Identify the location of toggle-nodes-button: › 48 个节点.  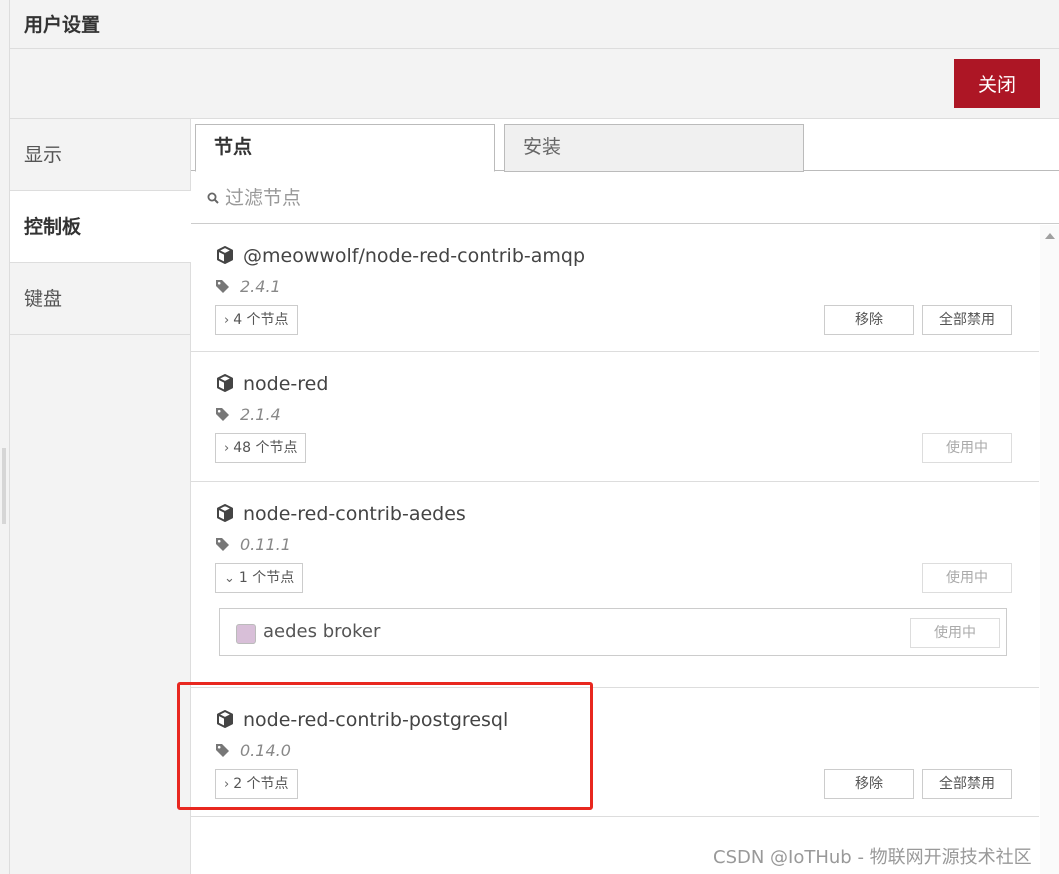
(261, 448).